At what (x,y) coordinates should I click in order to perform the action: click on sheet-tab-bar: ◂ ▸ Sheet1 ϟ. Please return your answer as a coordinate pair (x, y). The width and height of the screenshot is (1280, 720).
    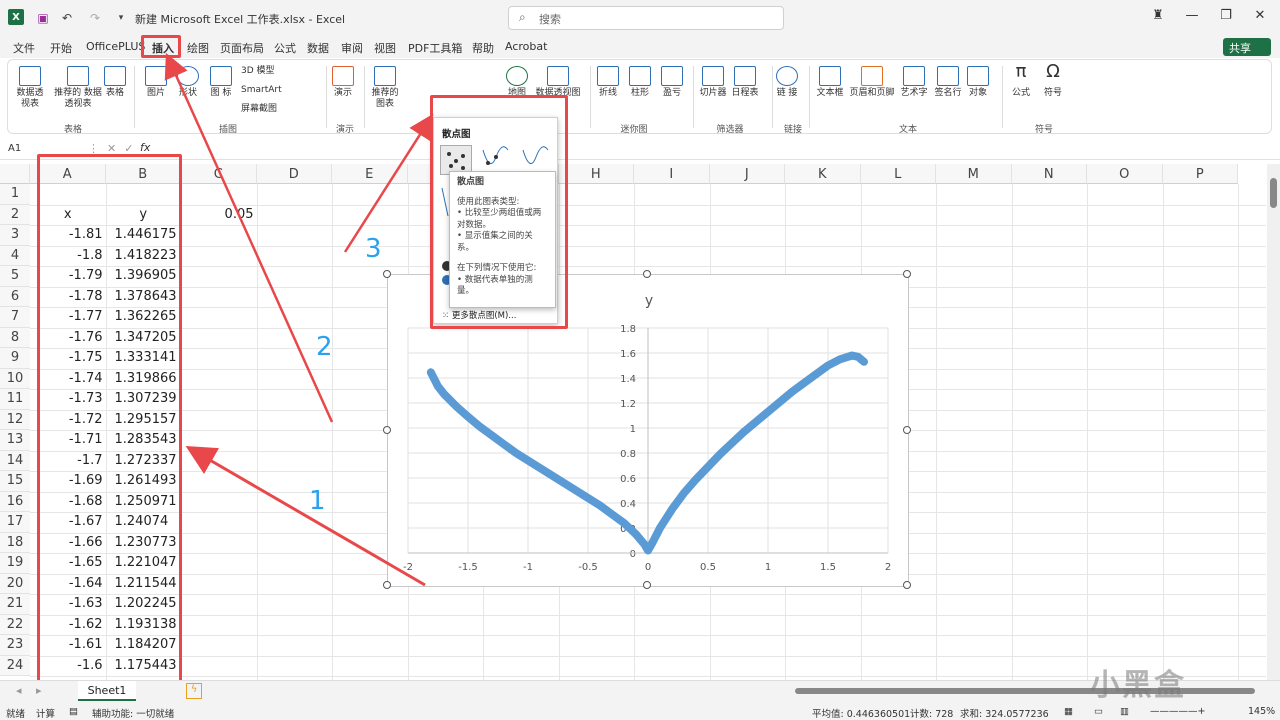
    Looking at the image, I should click on (640, 691).